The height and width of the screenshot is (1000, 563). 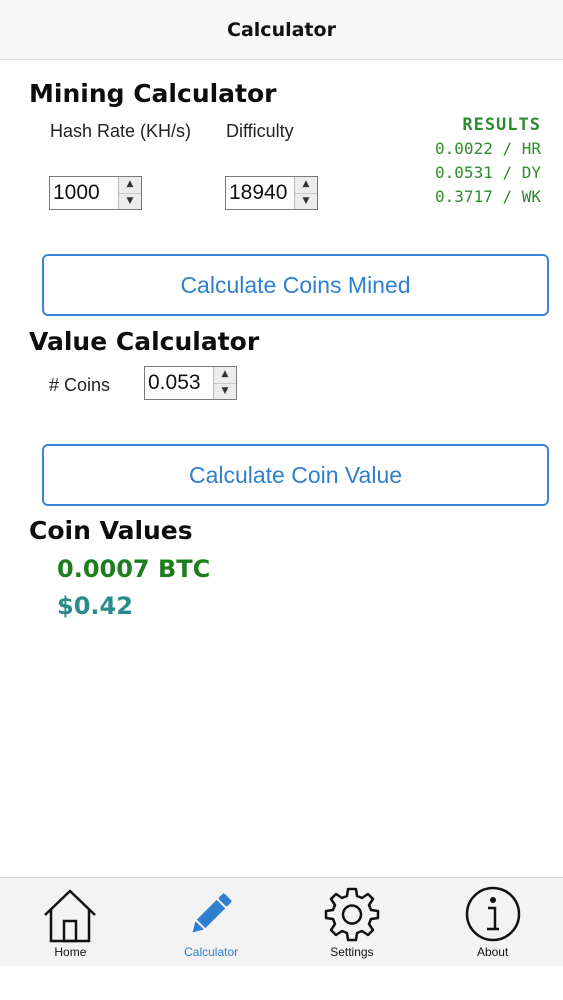 I want to click on hash-rate-stepper: ▲ ▼, so click(x=95, y=193).